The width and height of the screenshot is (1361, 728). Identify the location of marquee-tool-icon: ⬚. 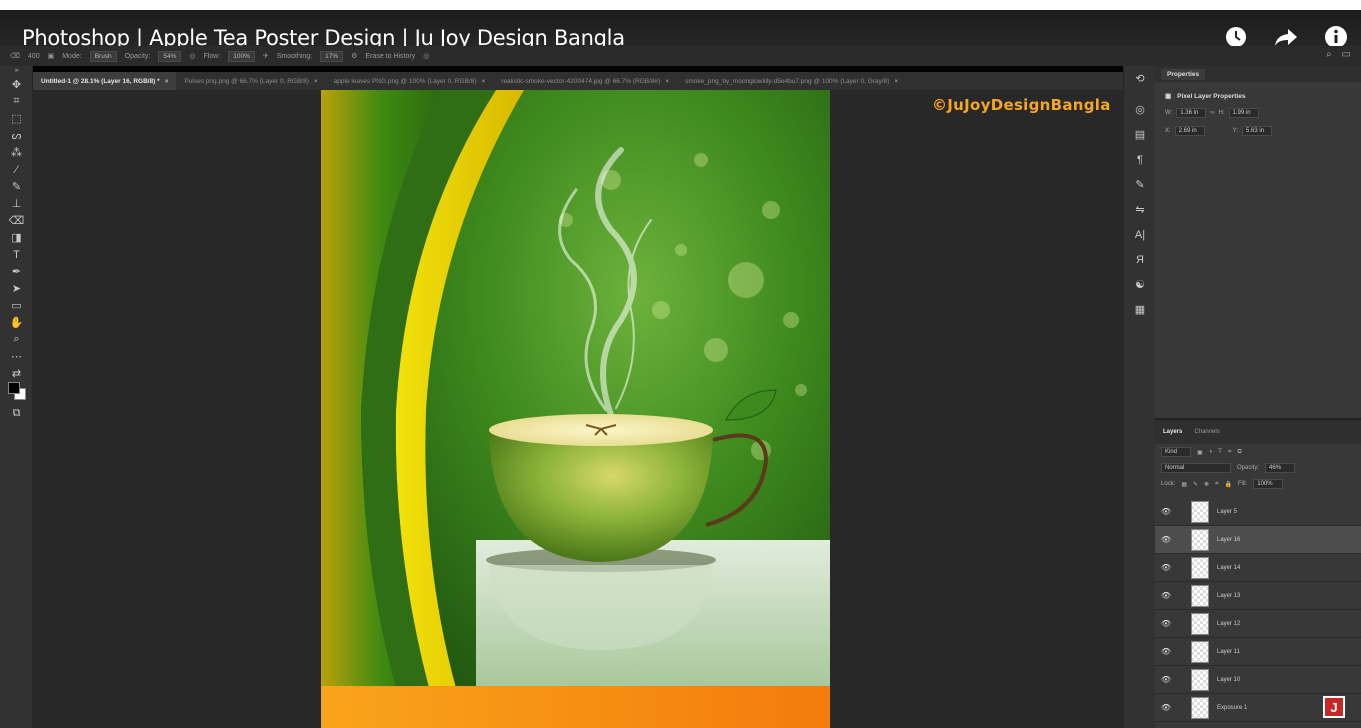
(16, 118).